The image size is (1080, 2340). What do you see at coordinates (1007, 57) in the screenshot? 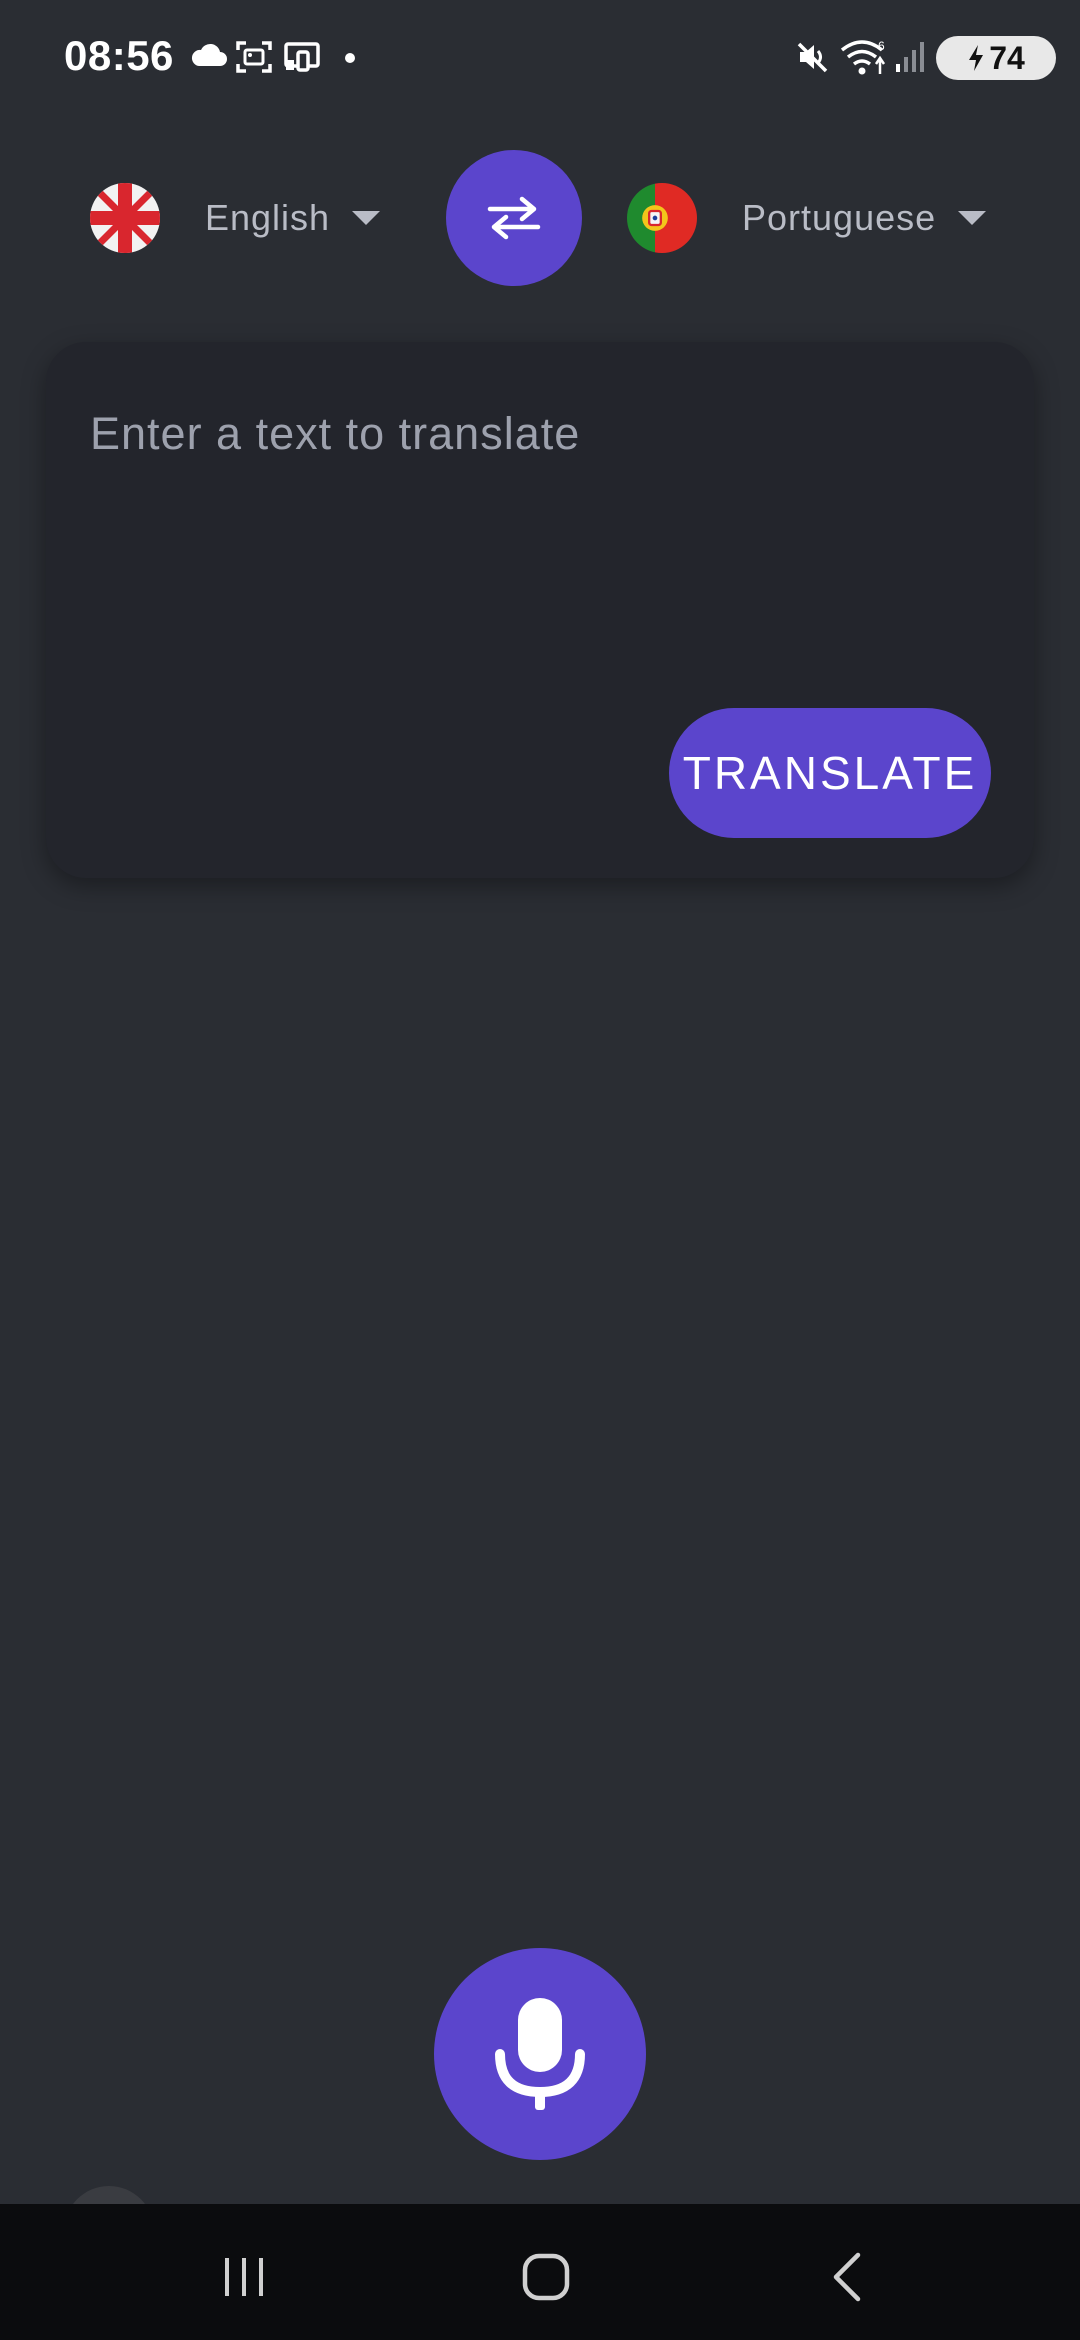
I see `battery-level: 74` at bounding box center [1007, 57].